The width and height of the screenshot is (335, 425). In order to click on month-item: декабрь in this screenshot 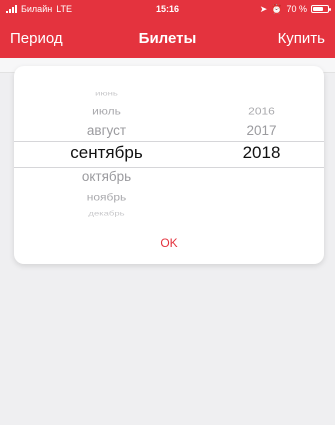, I will do `click(106, 214)`.